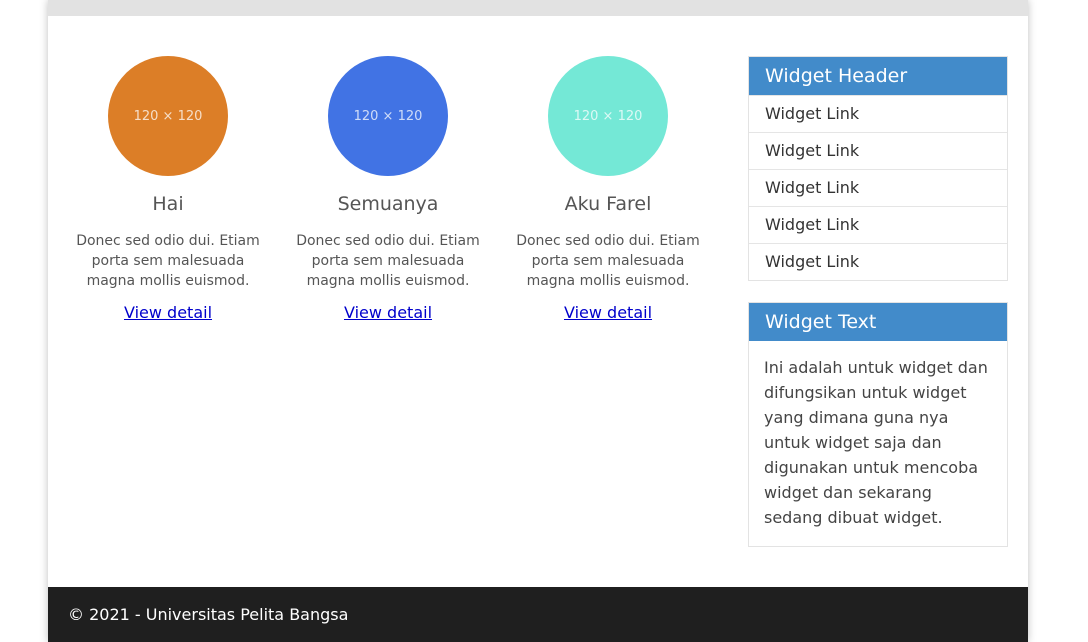 The height and width of the screenshot is (642, 1088). Describe the element at coordinates (538, 614) in the screenshot. I see `footer: © 2021 - Universitas Pelita Bangsa` at that location.